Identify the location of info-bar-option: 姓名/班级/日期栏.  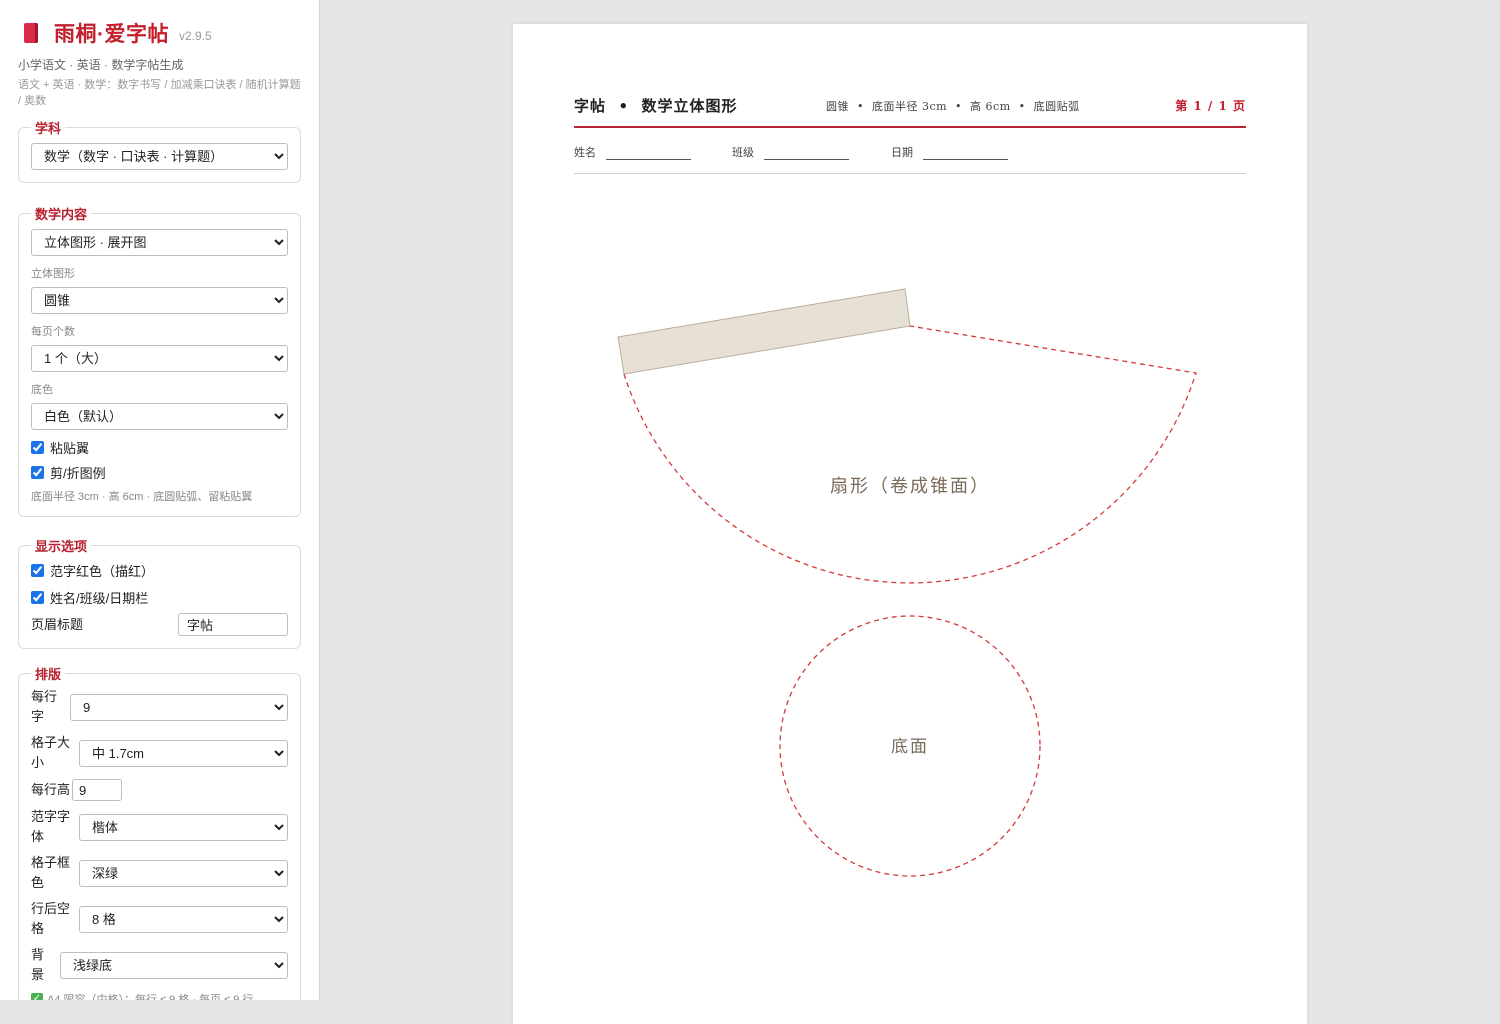
(159, 597).